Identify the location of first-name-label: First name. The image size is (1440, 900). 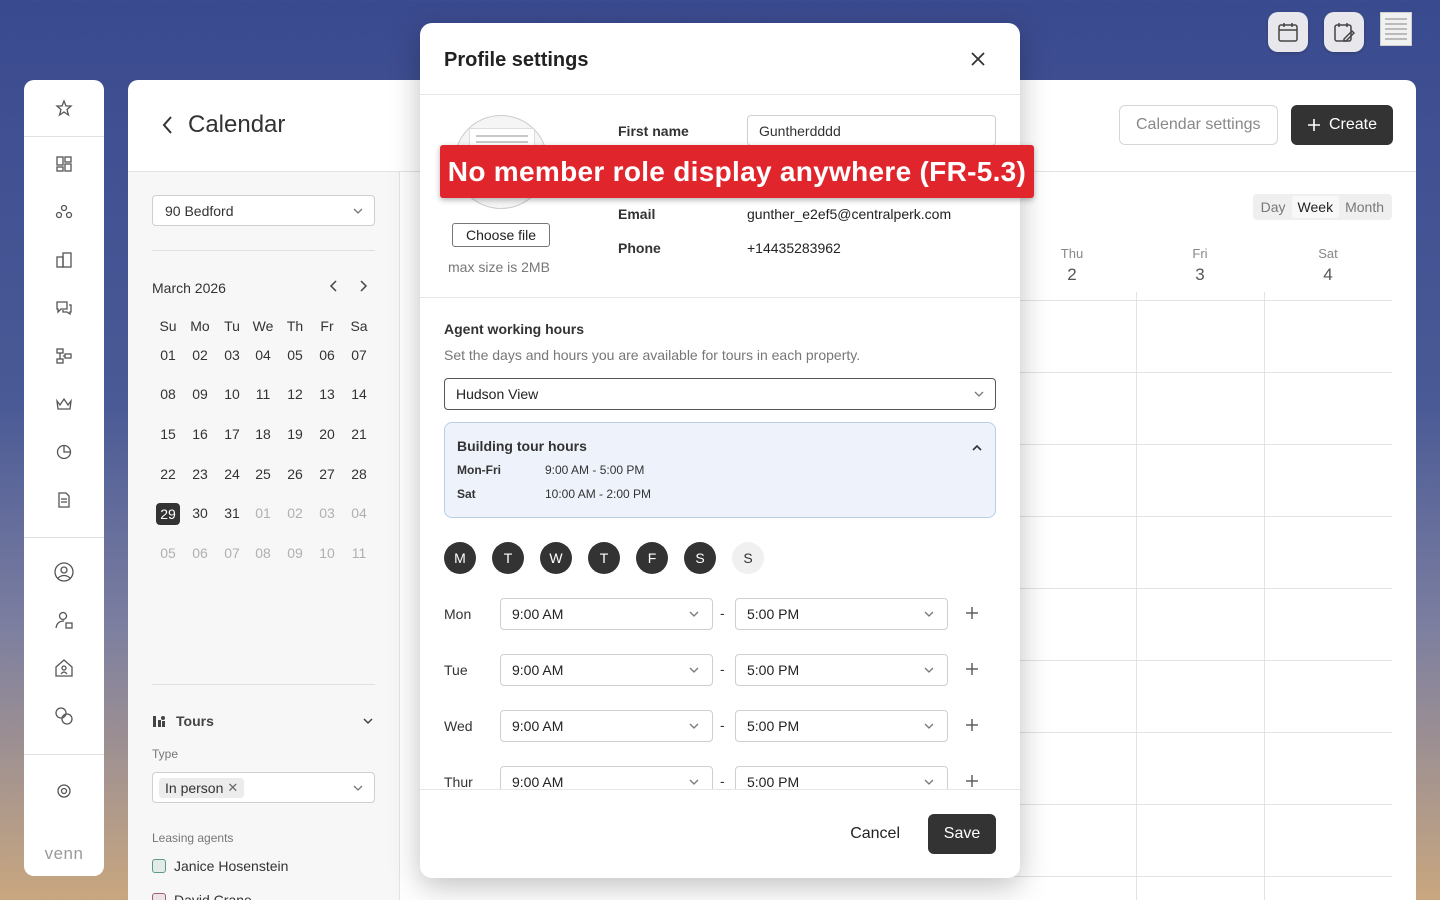
(653, 131).